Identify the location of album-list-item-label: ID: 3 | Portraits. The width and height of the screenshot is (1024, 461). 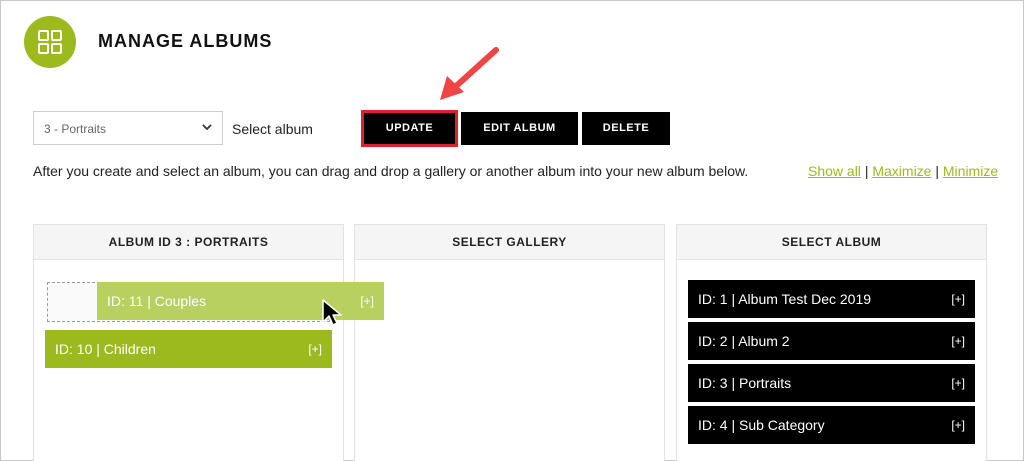
(745, 383).